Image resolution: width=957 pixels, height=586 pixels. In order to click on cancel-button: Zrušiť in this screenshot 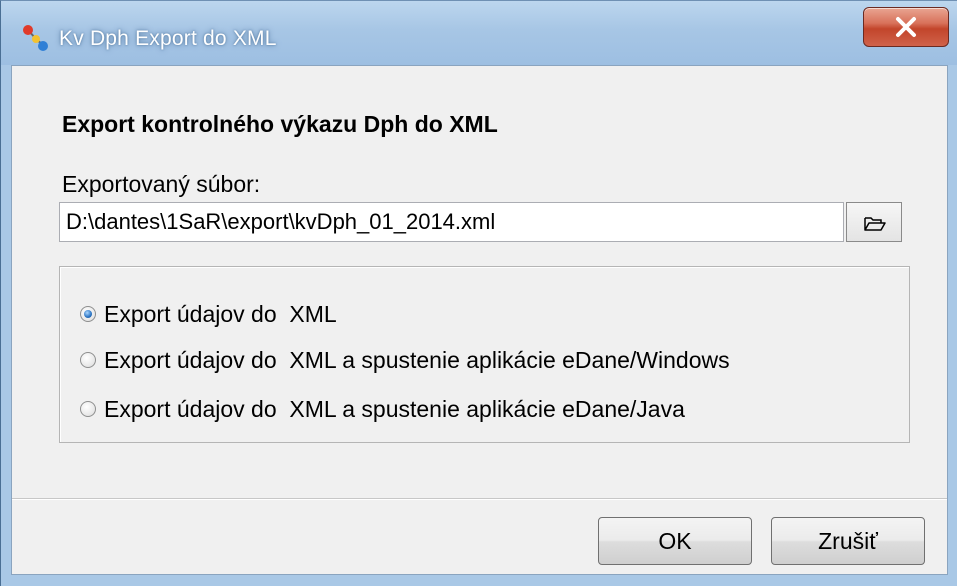, I will do `click(848, 541)`.